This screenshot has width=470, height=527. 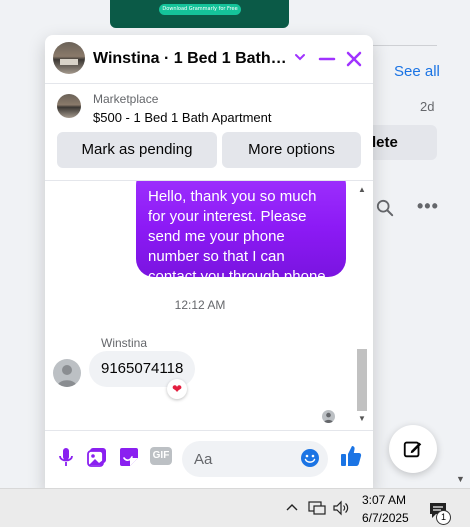 I want to click on sender-name: Winstina, so click(x=124, y=343).